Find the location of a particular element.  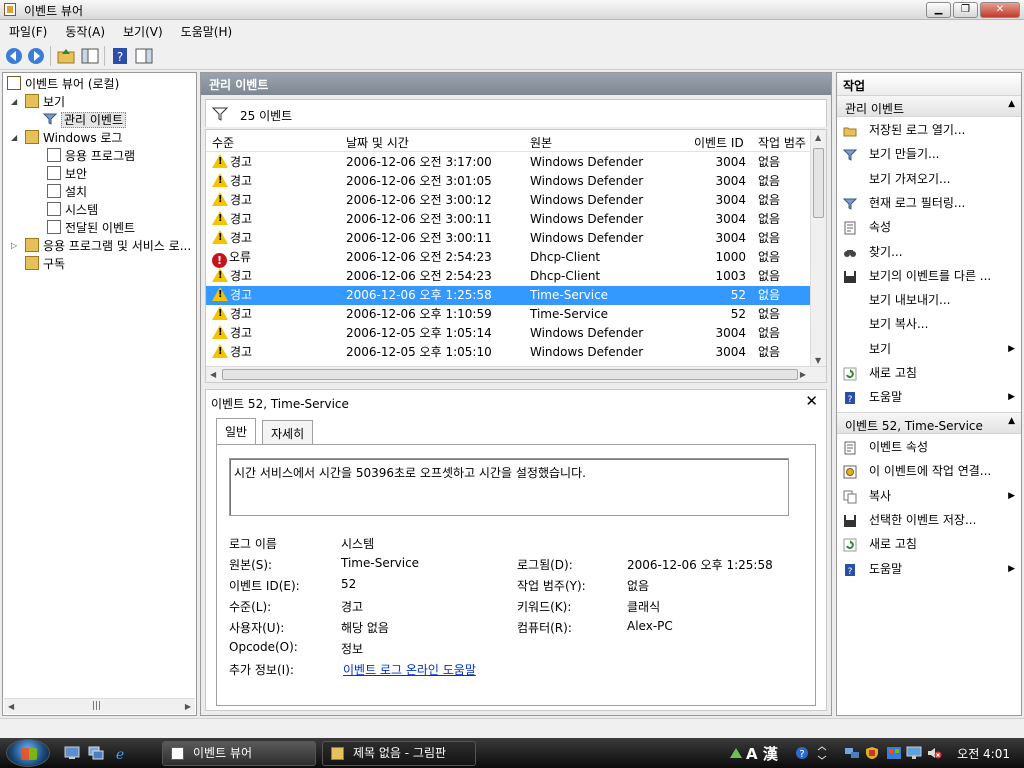

action-item: 이벤트 속성 is located at coordinates (929, 447).